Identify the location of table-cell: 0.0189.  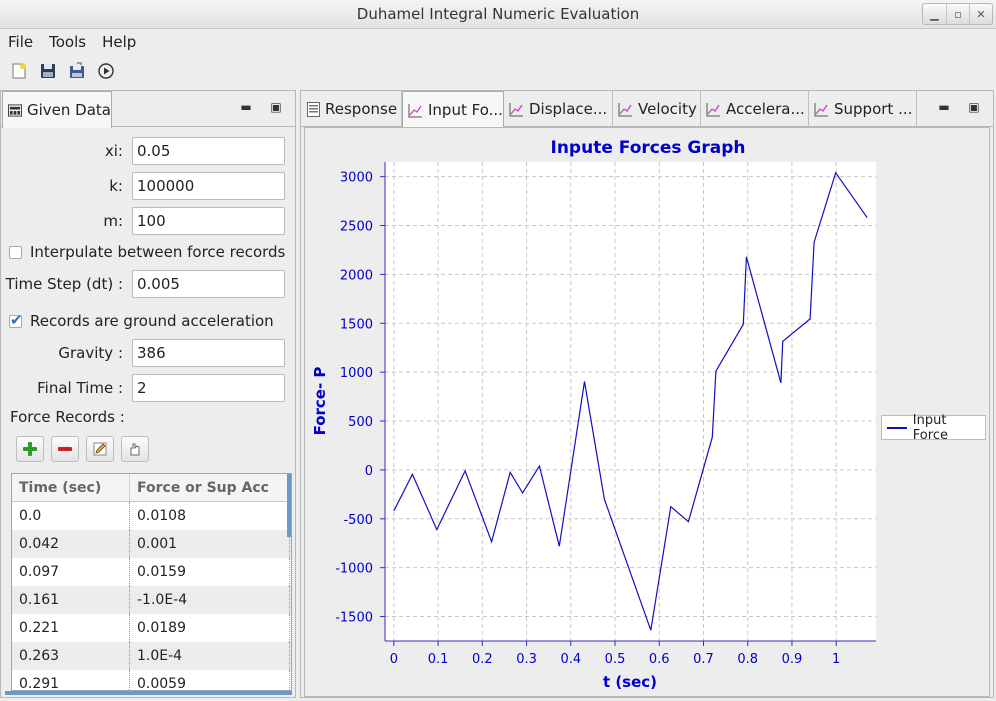
(210, 628).